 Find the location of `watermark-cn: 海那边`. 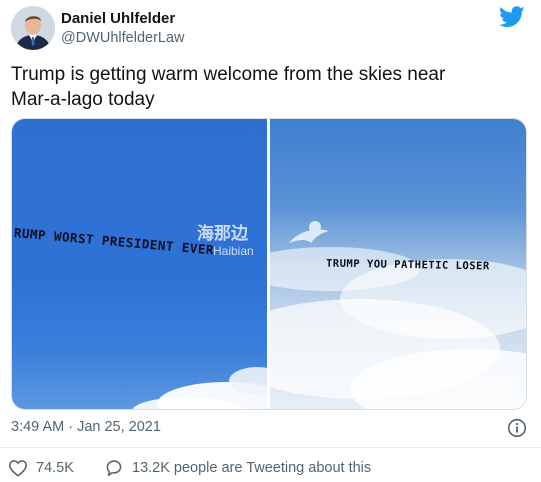

watermark-cn: 海那边 is located at coordinates (222, 233).